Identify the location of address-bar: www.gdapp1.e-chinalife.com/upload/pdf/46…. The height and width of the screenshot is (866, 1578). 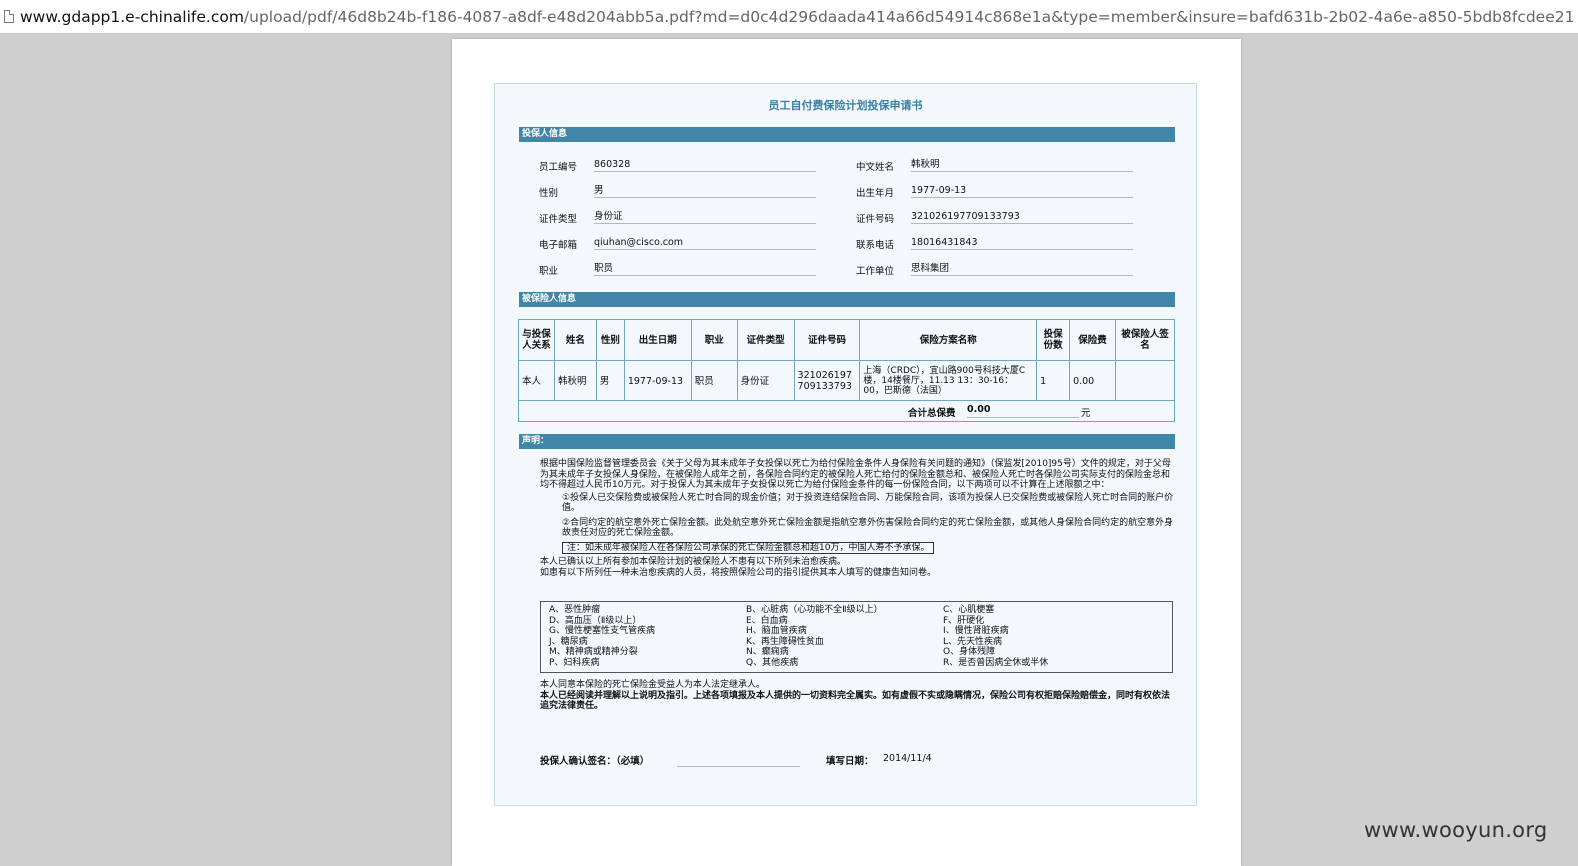
(789, 17).